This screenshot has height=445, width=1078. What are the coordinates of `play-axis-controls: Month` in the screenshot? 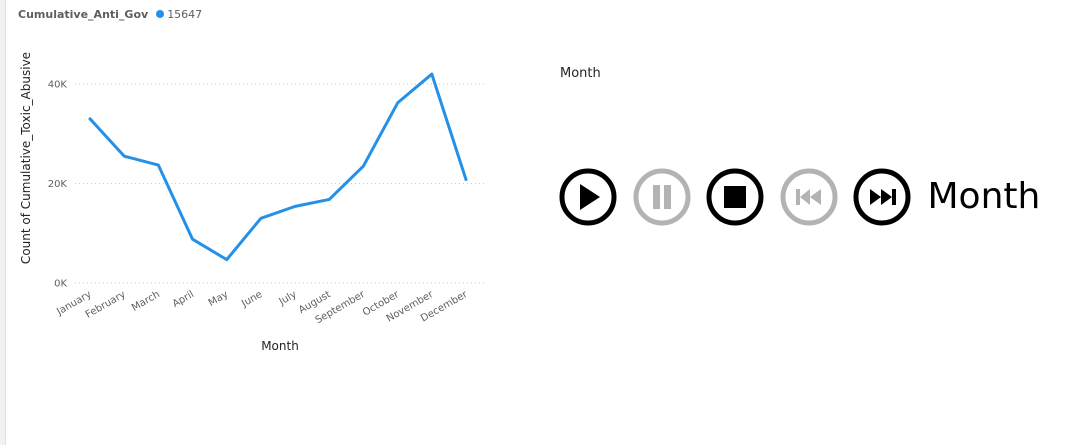 It's located at (799, 197).